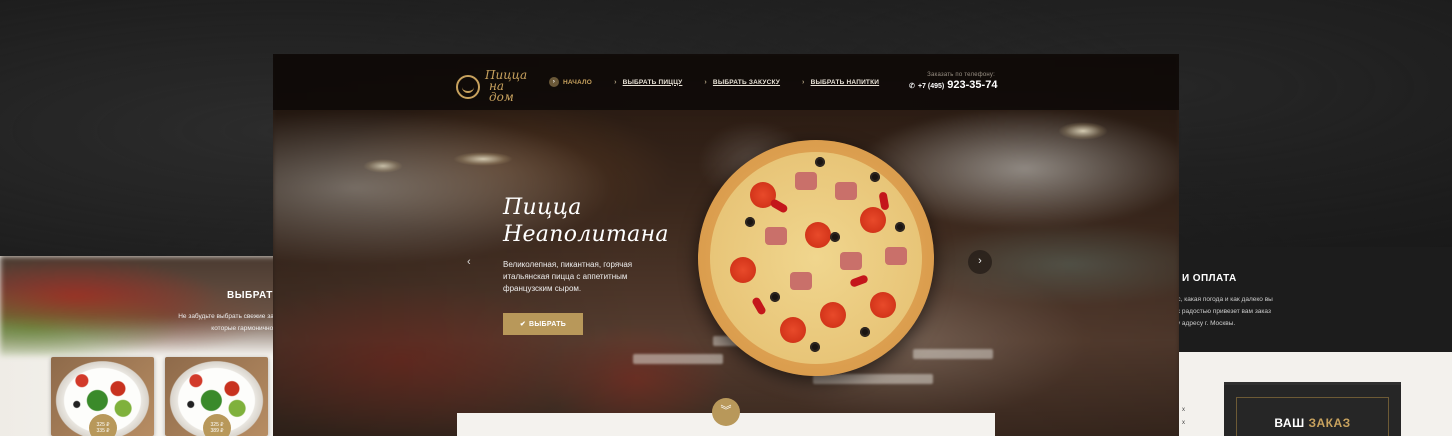 Image resolution: width=1452 pixels, height=436 pixels. What do you see at coordinates (543, 324) in the screenshot?
I see `choose-button: ✔ ВЫБРАТЬ` at bounding box center [543, 324].